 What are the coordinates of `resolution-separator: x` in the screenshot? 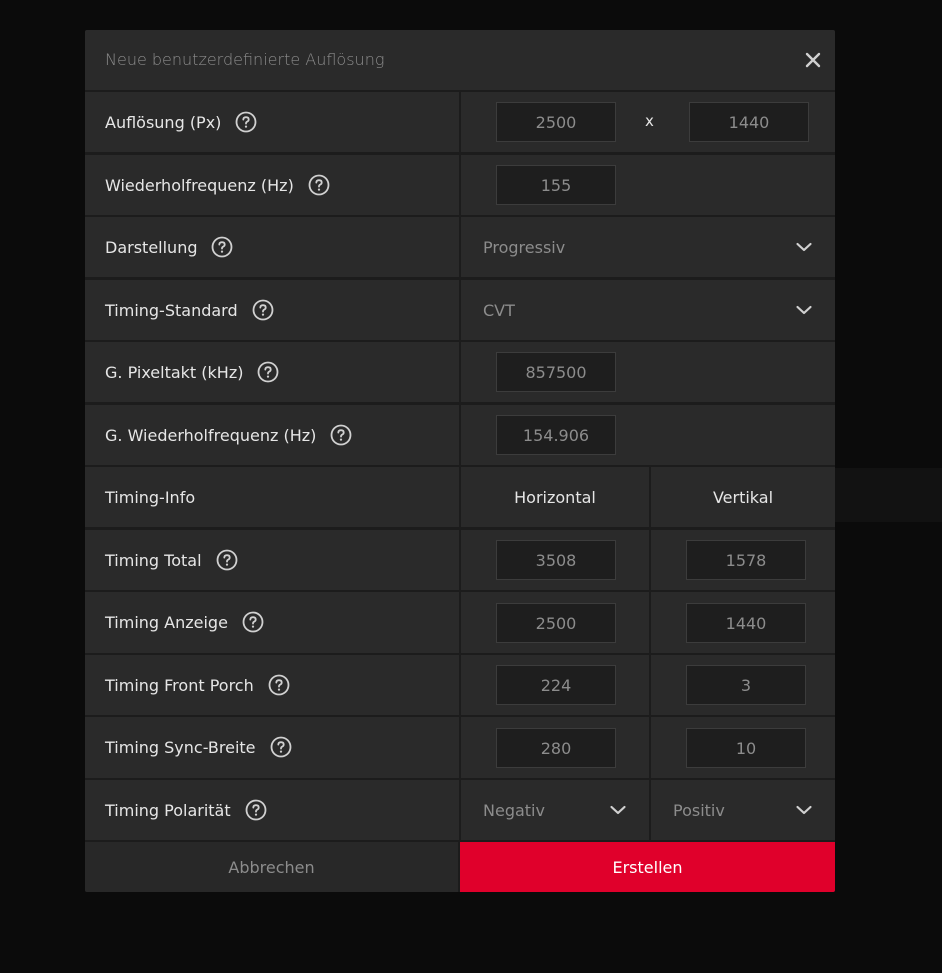 It's located at (649, 121).